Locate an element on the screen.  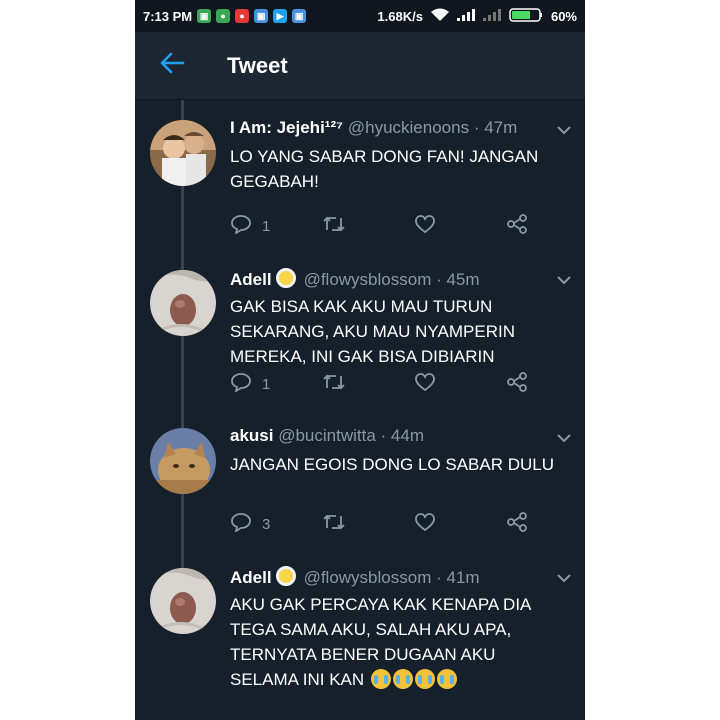
tweet-header: Adell @flowysblossom · 45m is located at coordinates (402, 279).